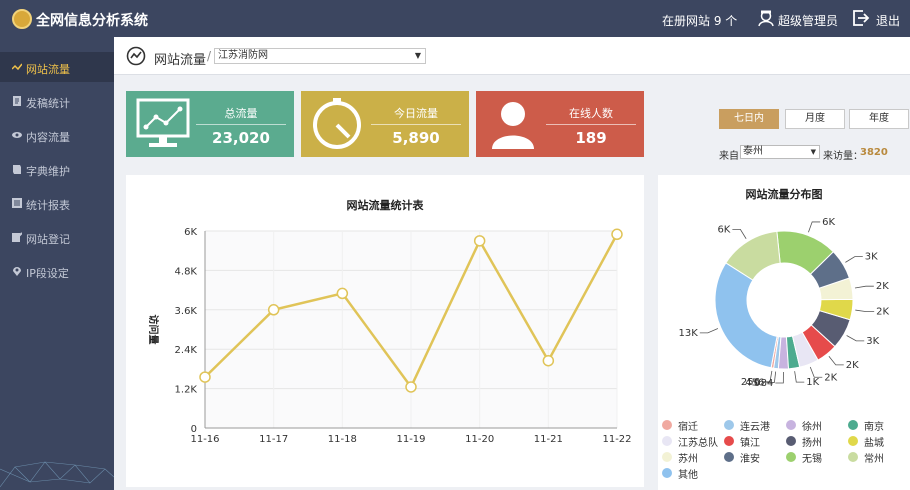 The width and height of the screenshot is (910, 490). What do you see at coordinates (746, 315) in the screenshot?
I see `donut-slice` at bounding box center [746, 315].